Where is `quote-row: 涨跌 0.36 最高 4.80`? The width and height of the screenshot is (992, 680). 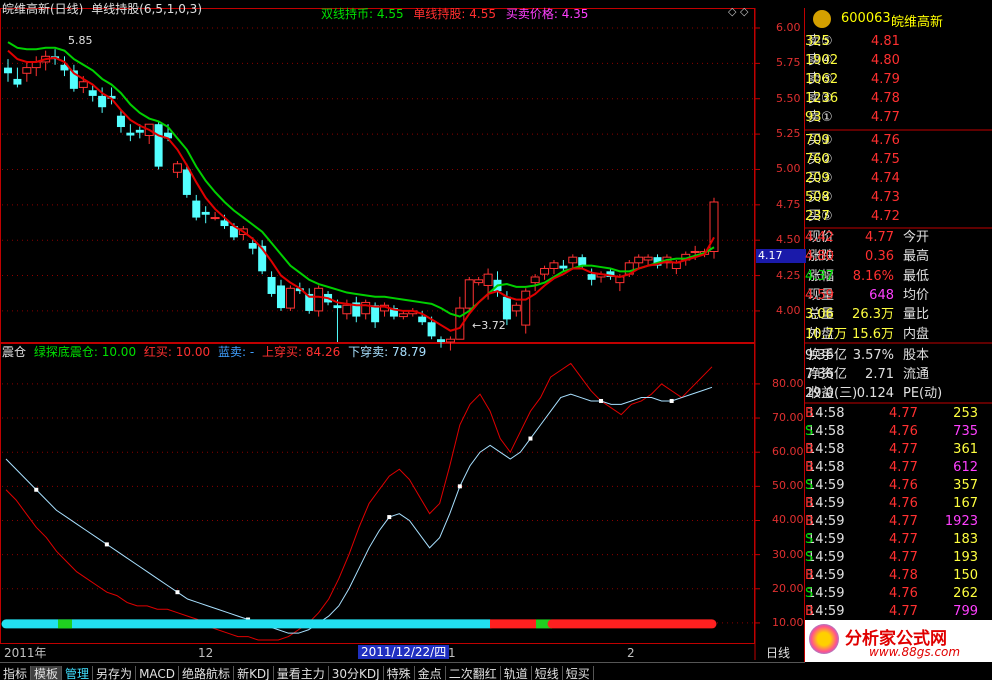
quote-row: 涨跌 0.36 最高 4.80 is located at coordinates (898, 257).